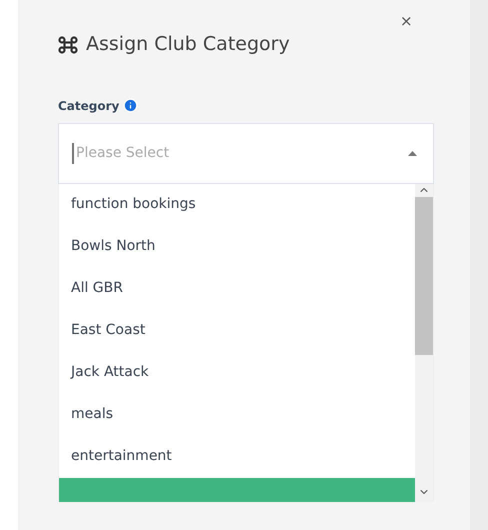 The width and height of the screenshot is (488, 530). I want to click on dropdown-option: entertainment, so click(237, 457).